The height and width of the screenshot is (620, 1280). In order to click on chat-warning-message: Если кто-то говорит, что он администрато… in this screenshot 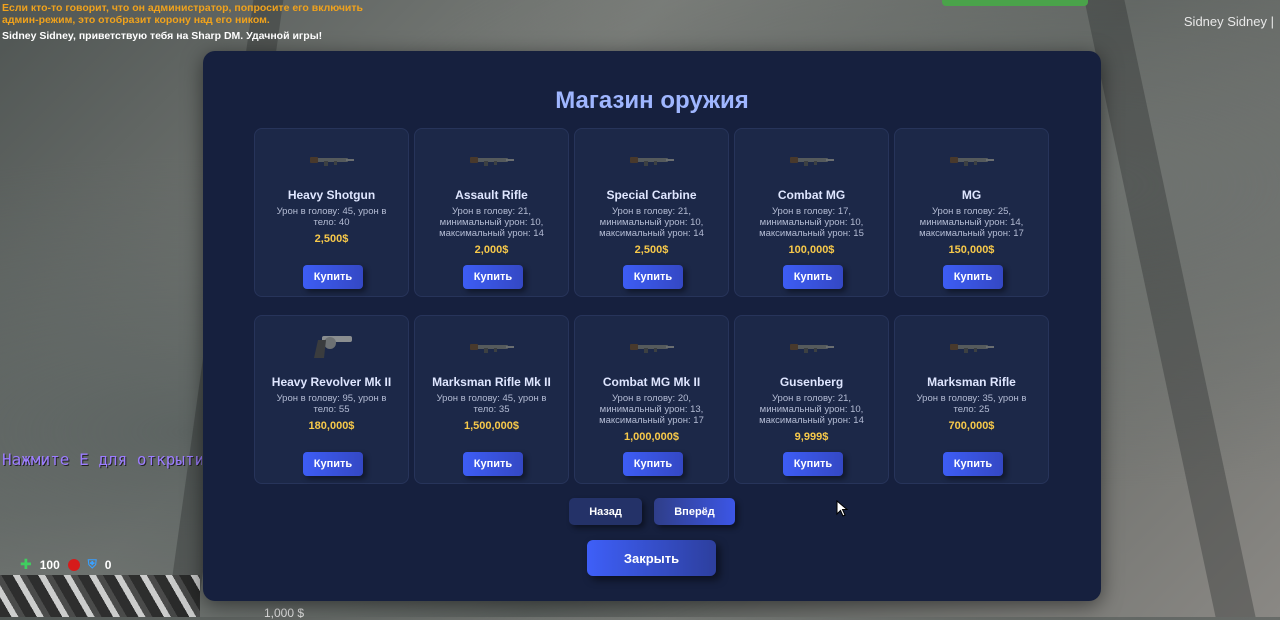, I will do `click(182, 14)`.